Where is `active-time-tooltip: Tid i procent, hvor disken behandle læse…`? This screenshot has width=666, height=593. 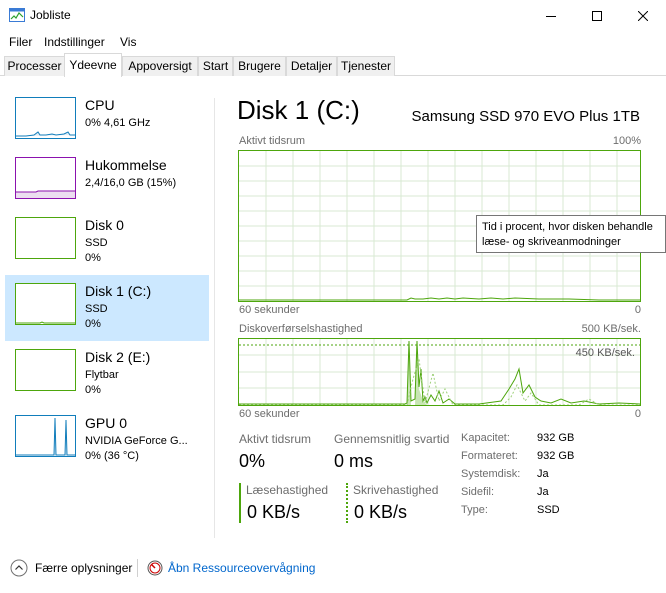
active-time-tooltip: Tid i procent, hvor disken behandle læse… is located at coordinates (571, 234).